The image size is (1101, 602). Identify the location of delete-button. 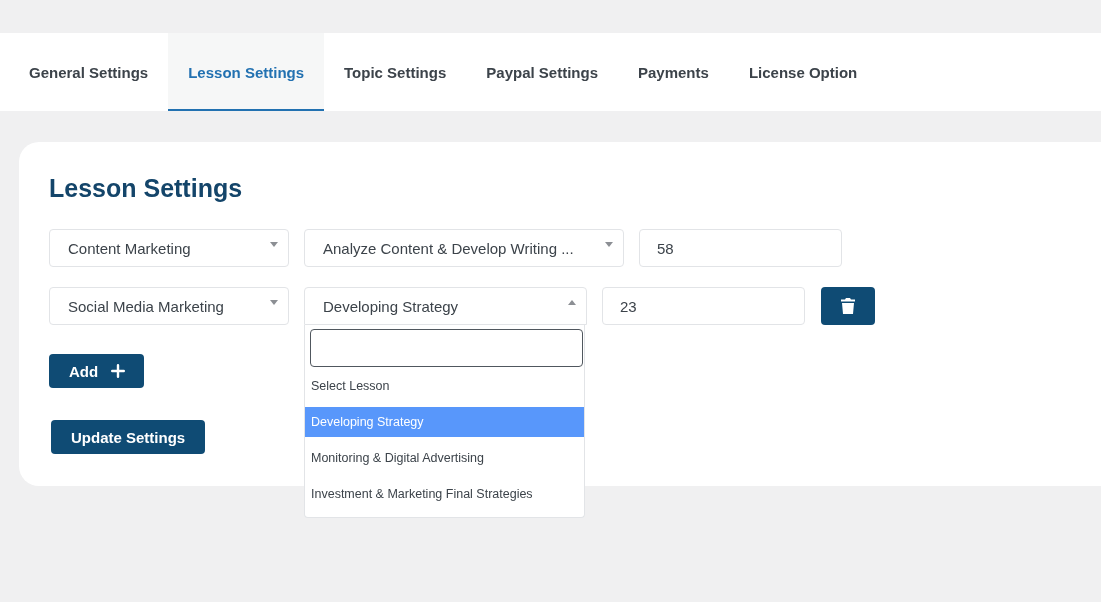
(848, 306).